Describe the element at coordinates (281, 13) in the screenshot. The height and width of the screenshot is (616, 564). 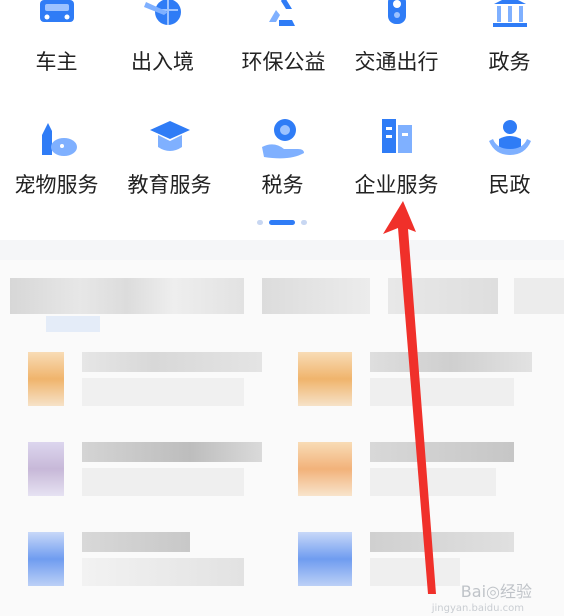
I see `recycle-icon` at that location.